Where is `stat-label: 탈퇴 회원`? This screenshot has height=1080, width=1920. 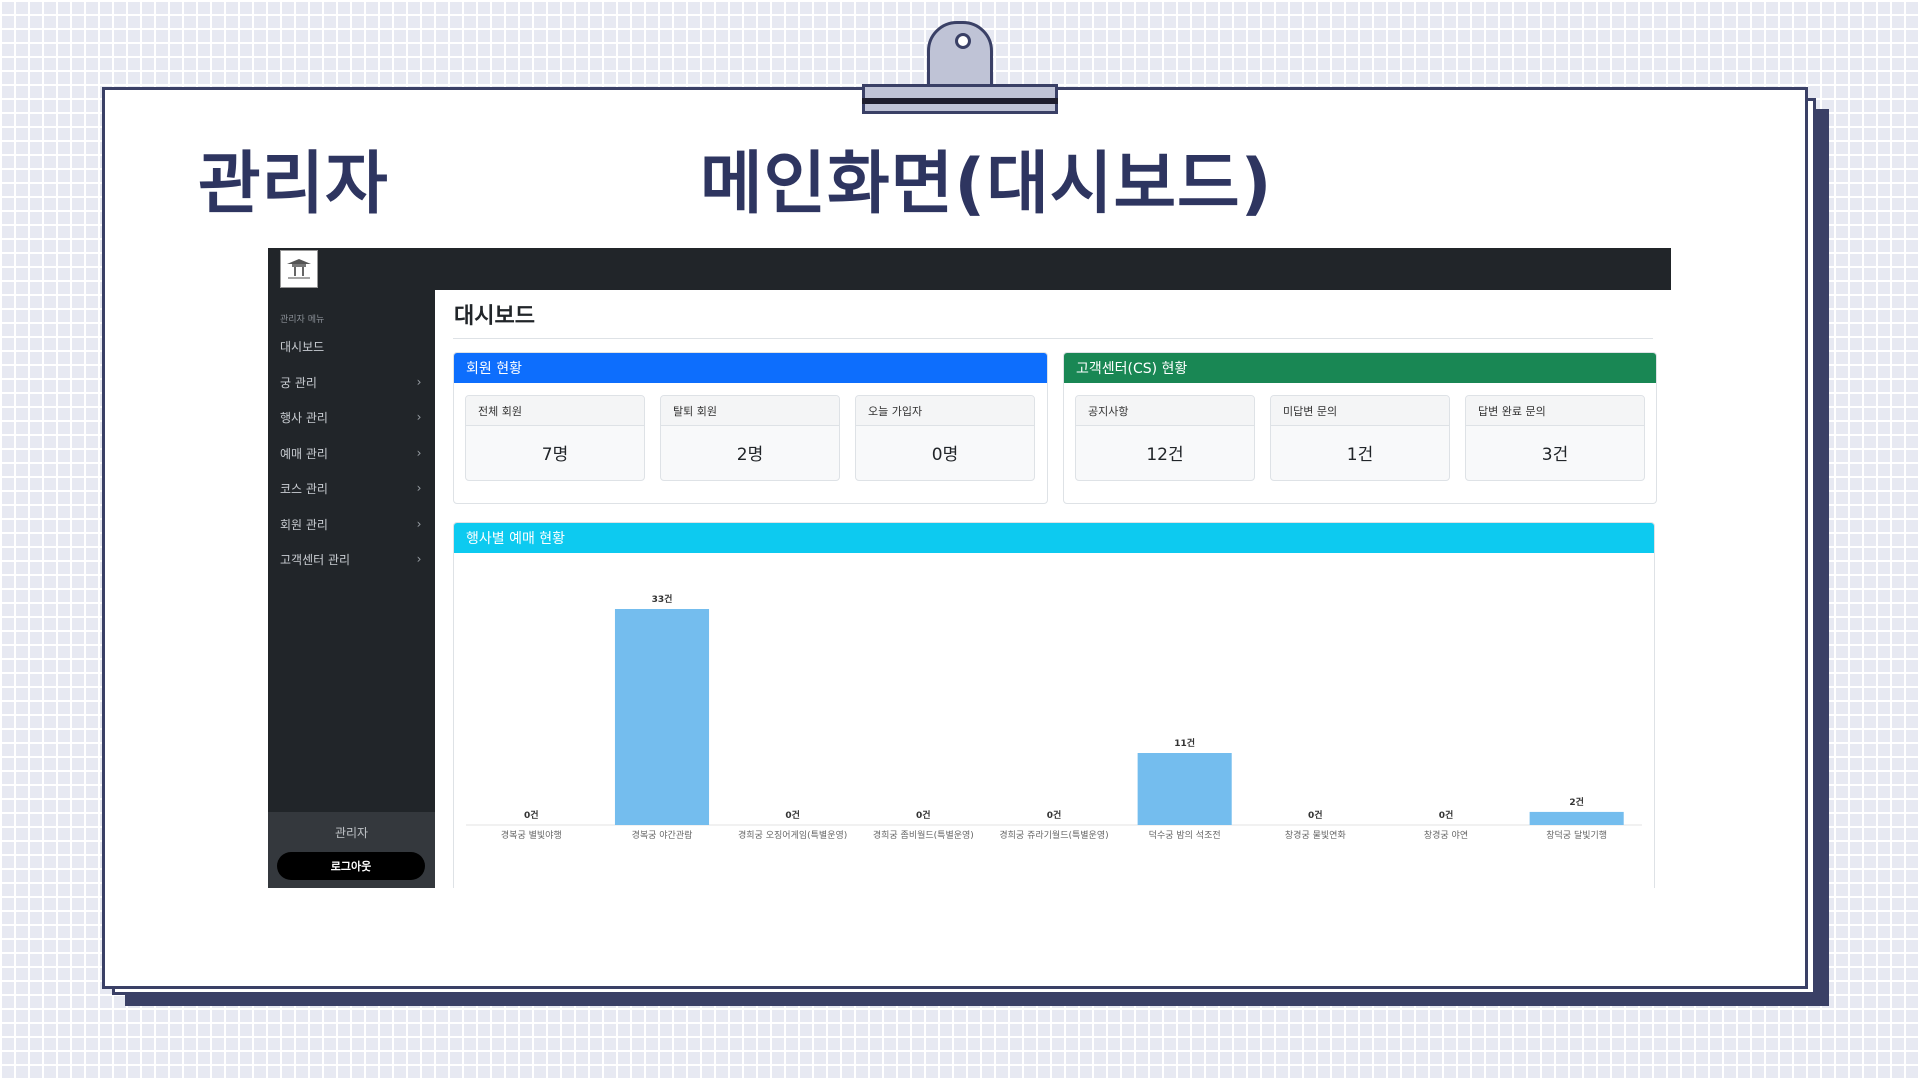 stat-label: 탈퇴 회원 is located at coordinates (750, 411).